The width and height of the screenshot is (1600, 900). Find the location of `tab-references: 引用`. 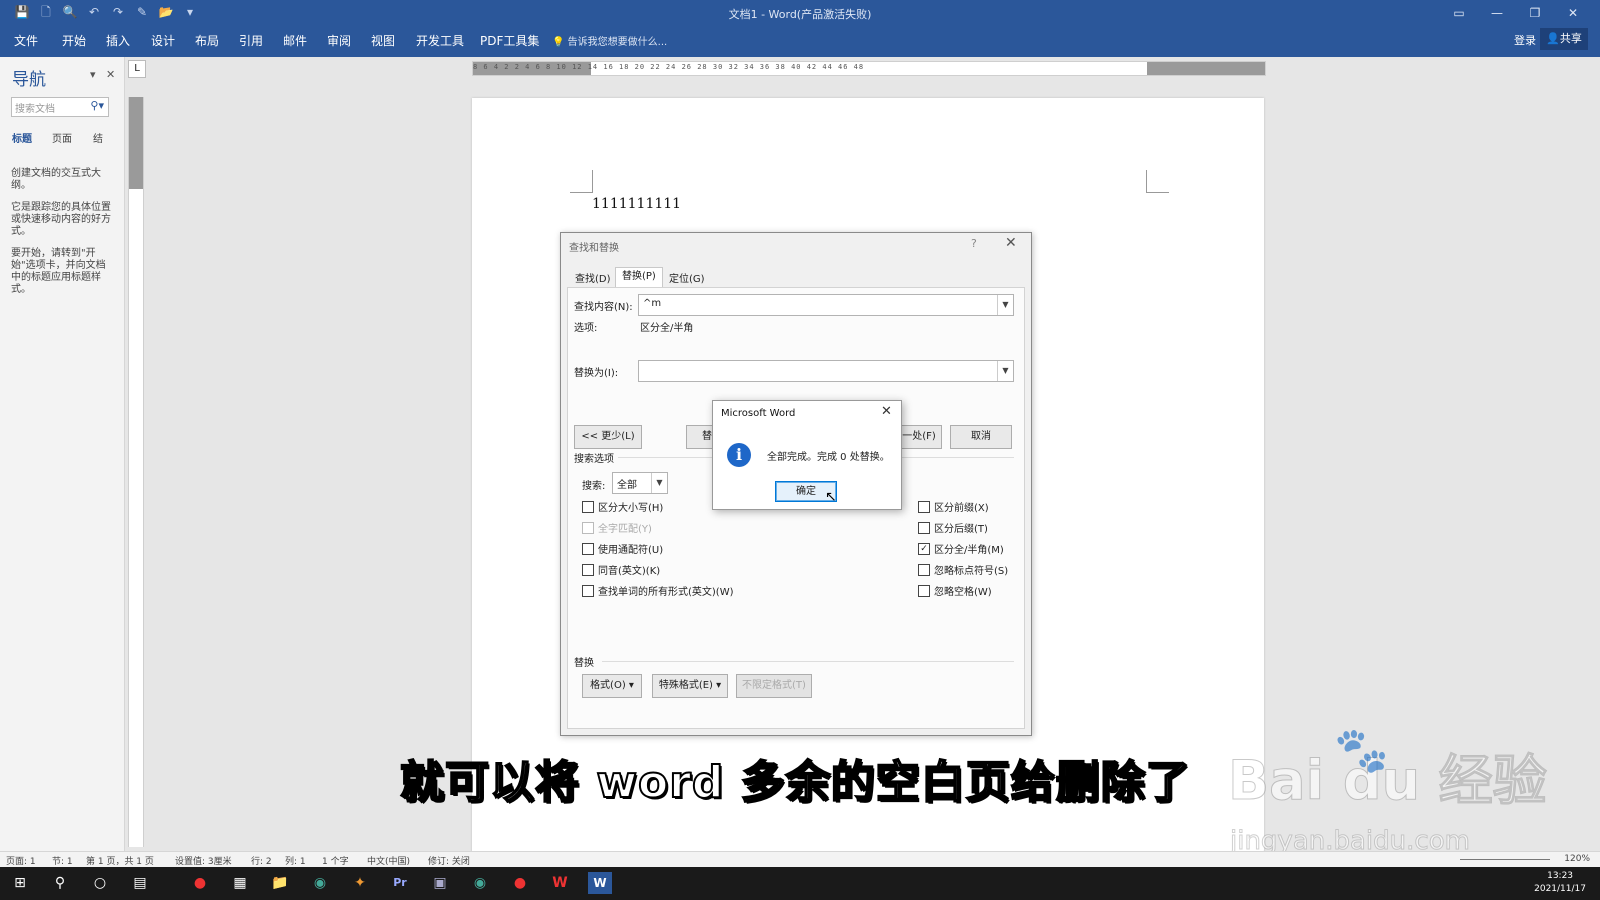

tab-references: 引用 is located at coordinates (251, 40).